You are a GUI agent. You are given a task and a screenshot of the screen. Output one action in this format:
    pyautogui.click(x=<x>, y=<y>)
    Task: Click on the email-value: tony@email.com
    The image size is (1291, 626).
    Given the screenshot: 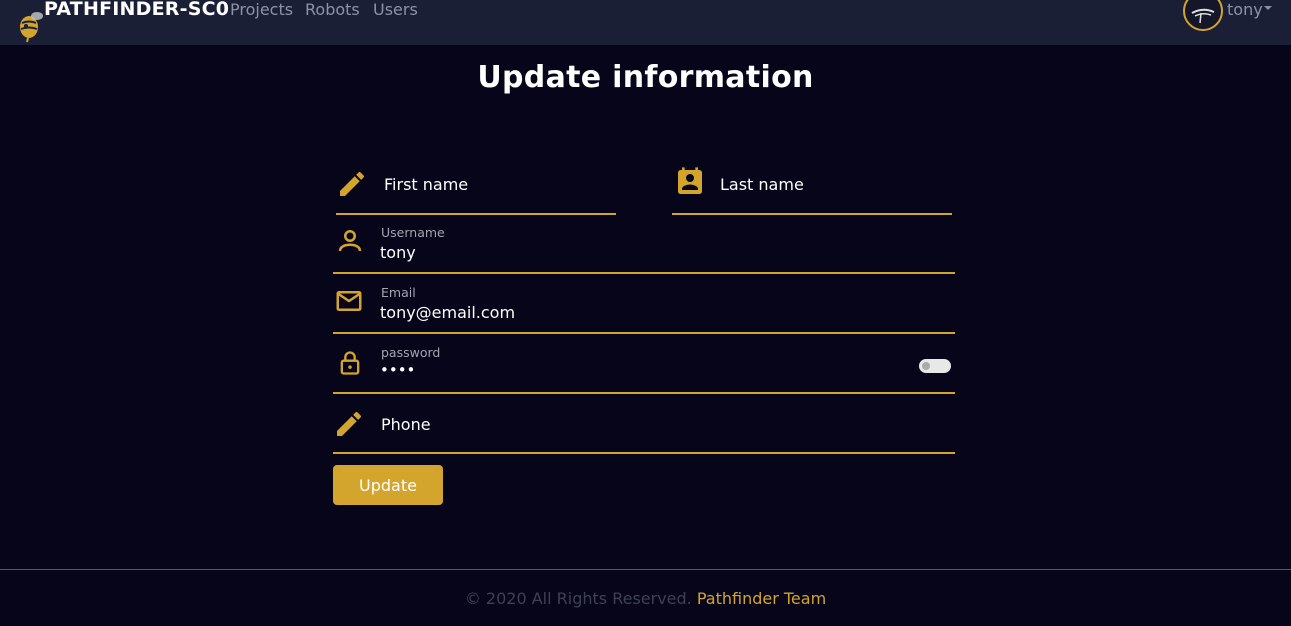 What is the action you would take?
    pyautogui.click(x=447, y=312)
    